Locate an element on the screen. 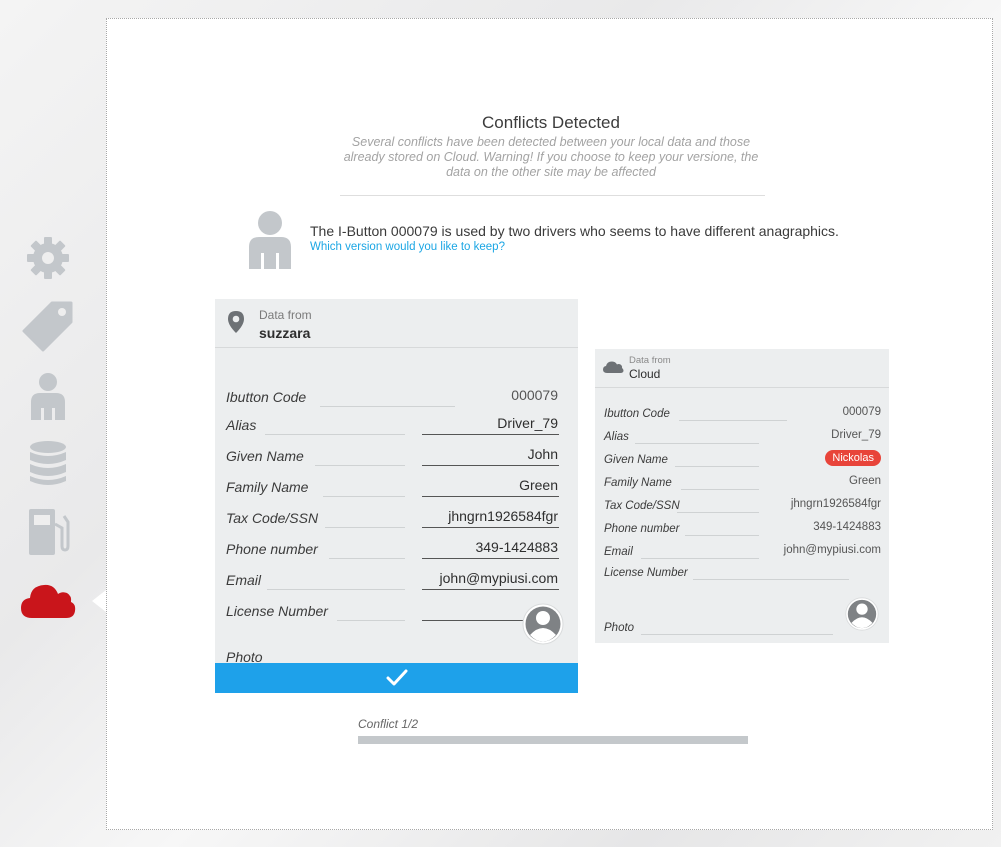  keep-version-link: Which version would you like to keep? is located at coordinates (407, 247).